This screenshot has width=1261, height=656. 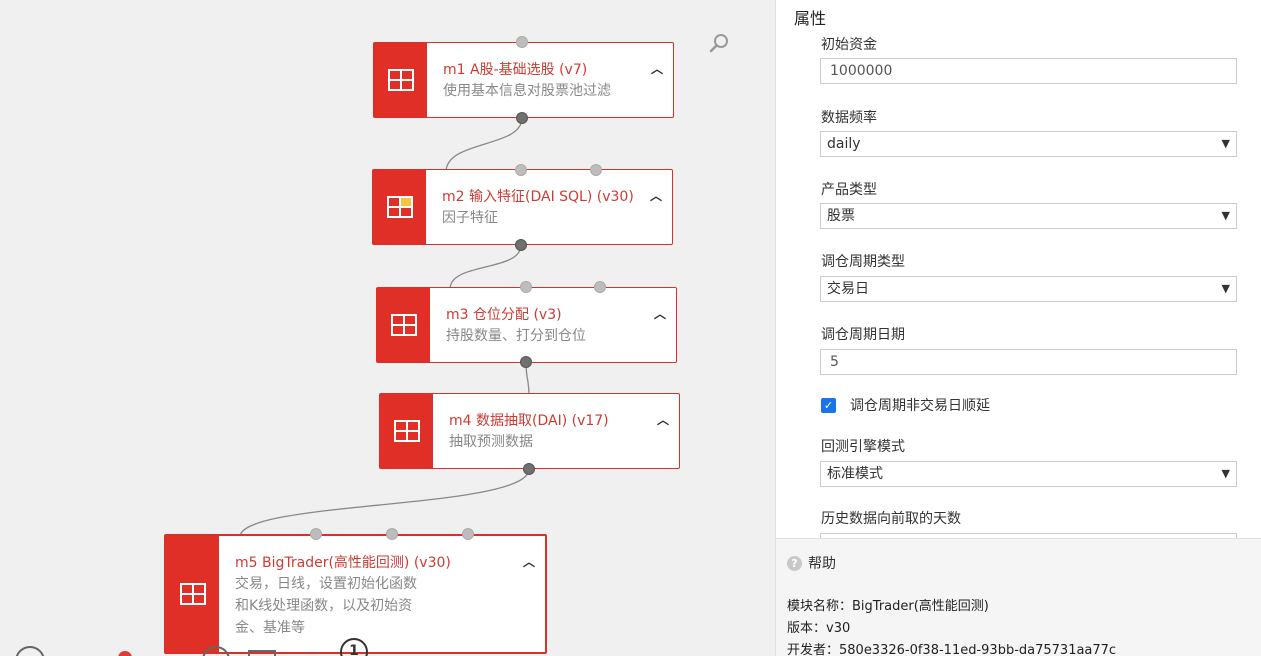 I want to click on node-m1: m1 A股-基础选股 (v7) 使用基本信息对股票池过滤 ︿, so click(x=523, y=80).